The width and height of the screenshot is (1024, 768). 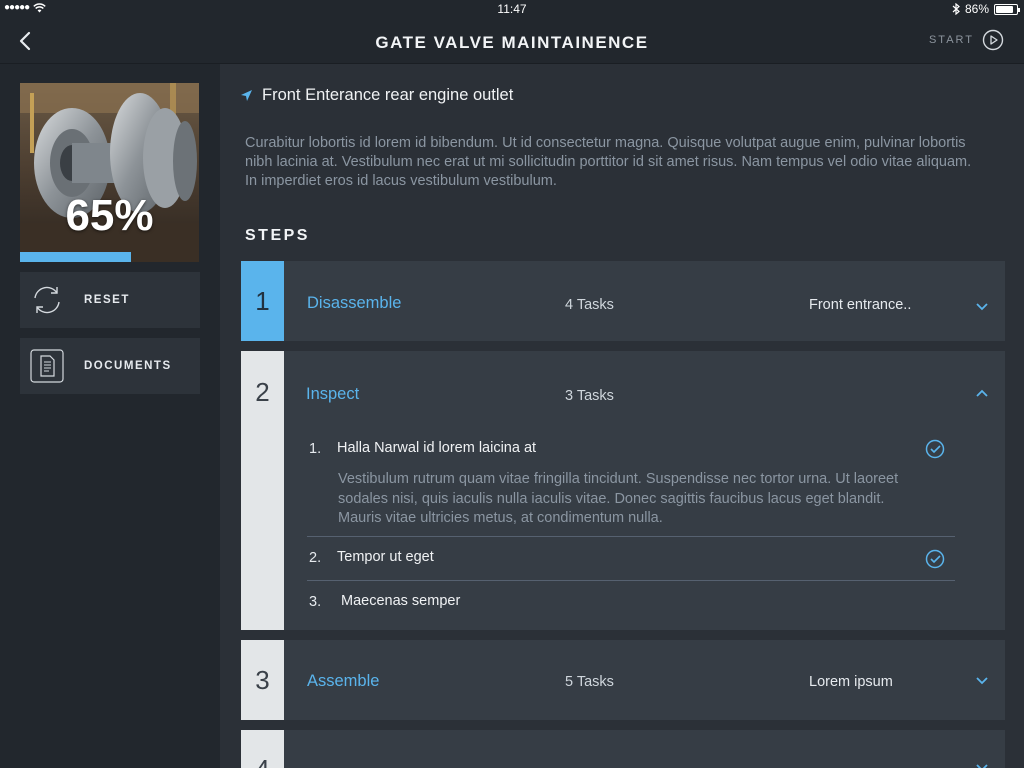 I want to click on step-number: 4, so click(x=262, y=761).